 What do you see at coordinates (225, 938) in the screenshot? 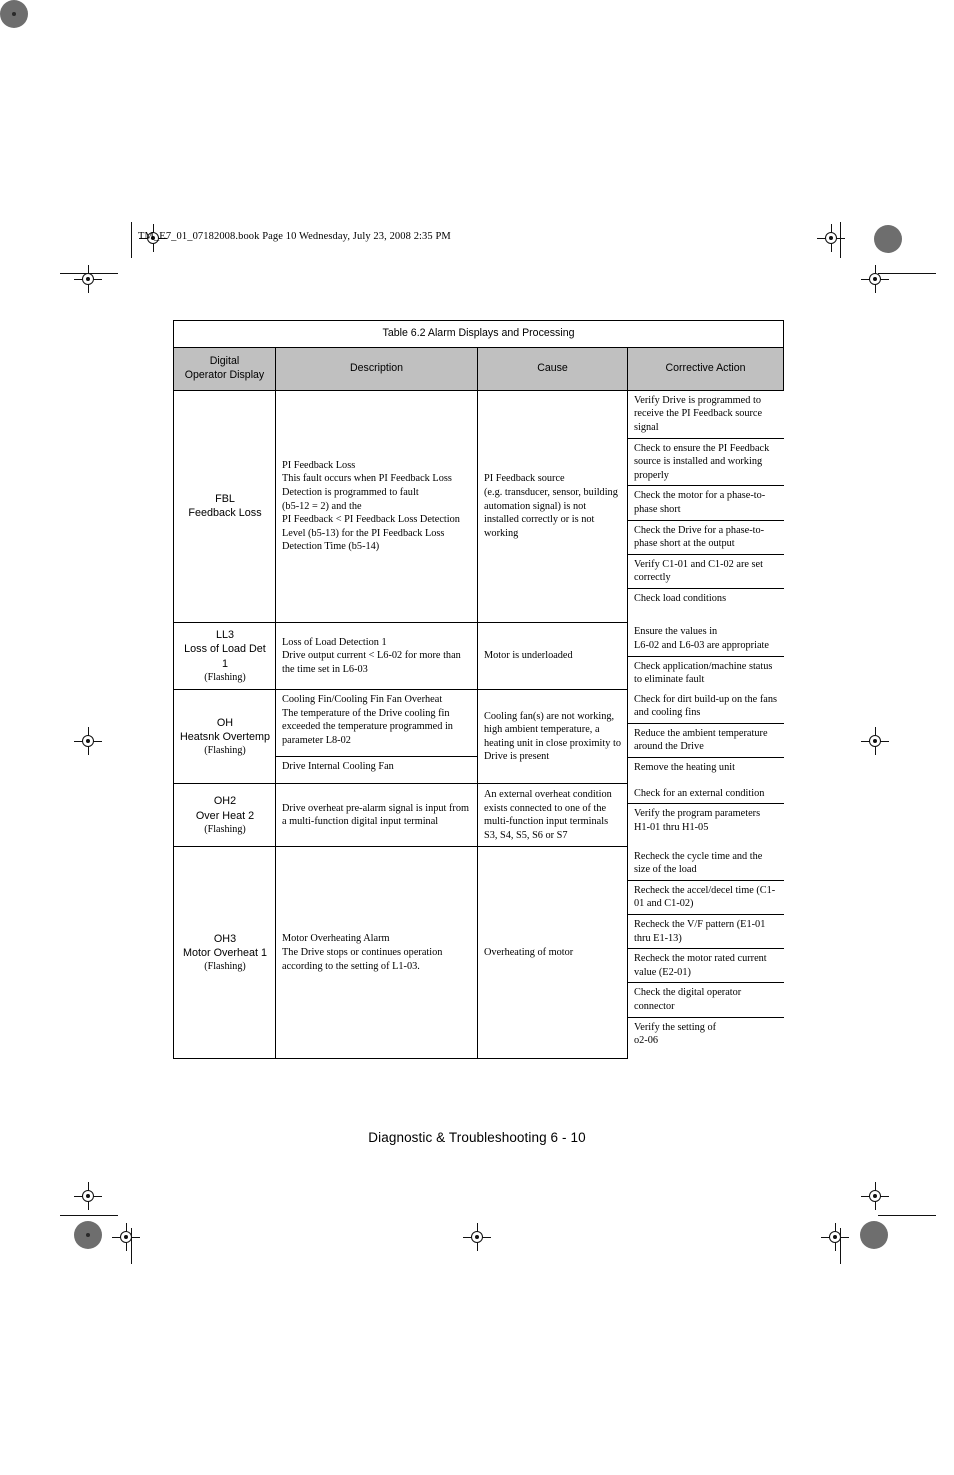
I see `alarm-code: OH3` at bounding box center [225, 938].